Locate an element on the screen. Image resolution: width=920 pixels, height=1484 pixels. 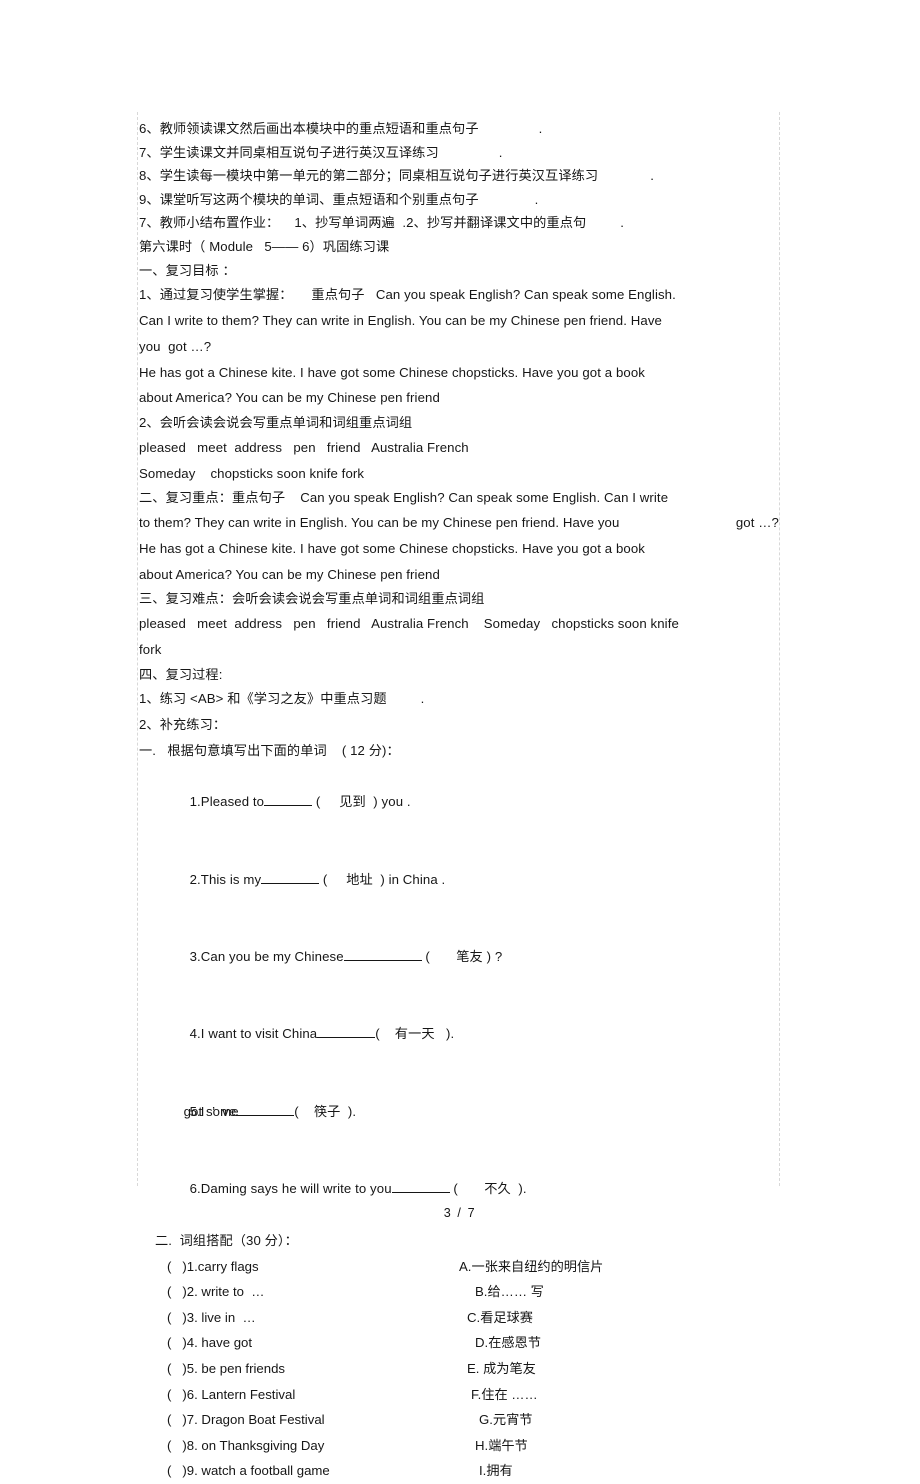
match-row: ( )8. on Thanksgiving Day H.端午节 is located at coordinates (459, 1446).